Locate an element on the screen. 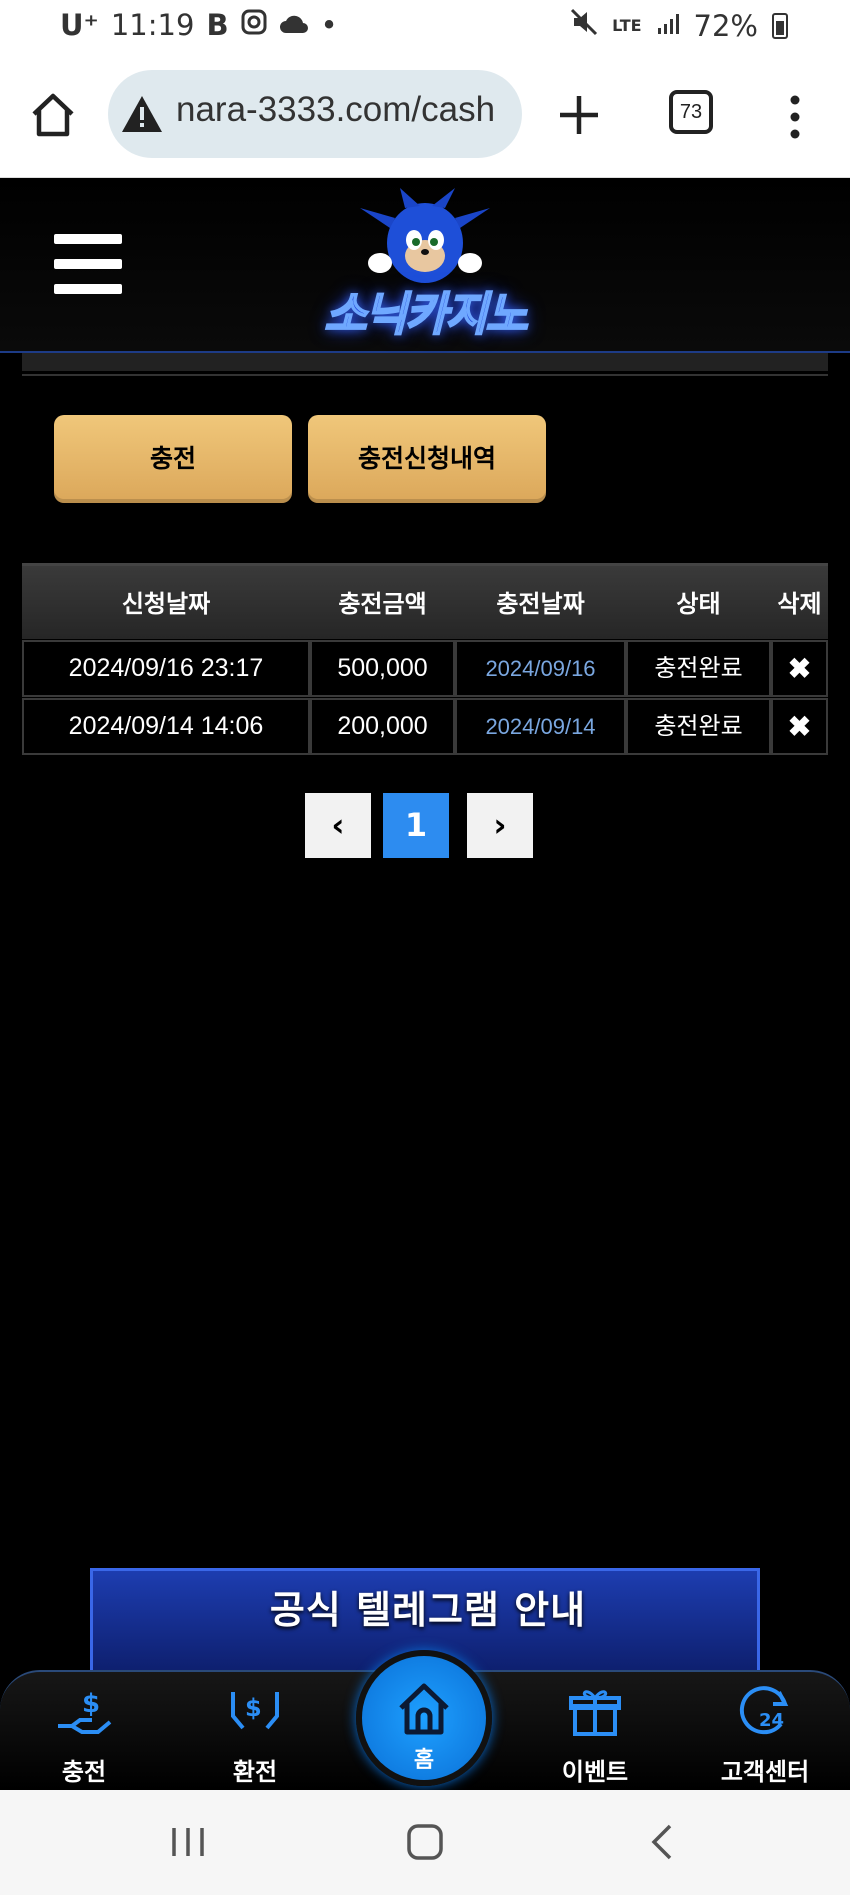 The width and height of the screenshot is (850, 1895). charge-button: 충전 is located at coordinates (173, 459).